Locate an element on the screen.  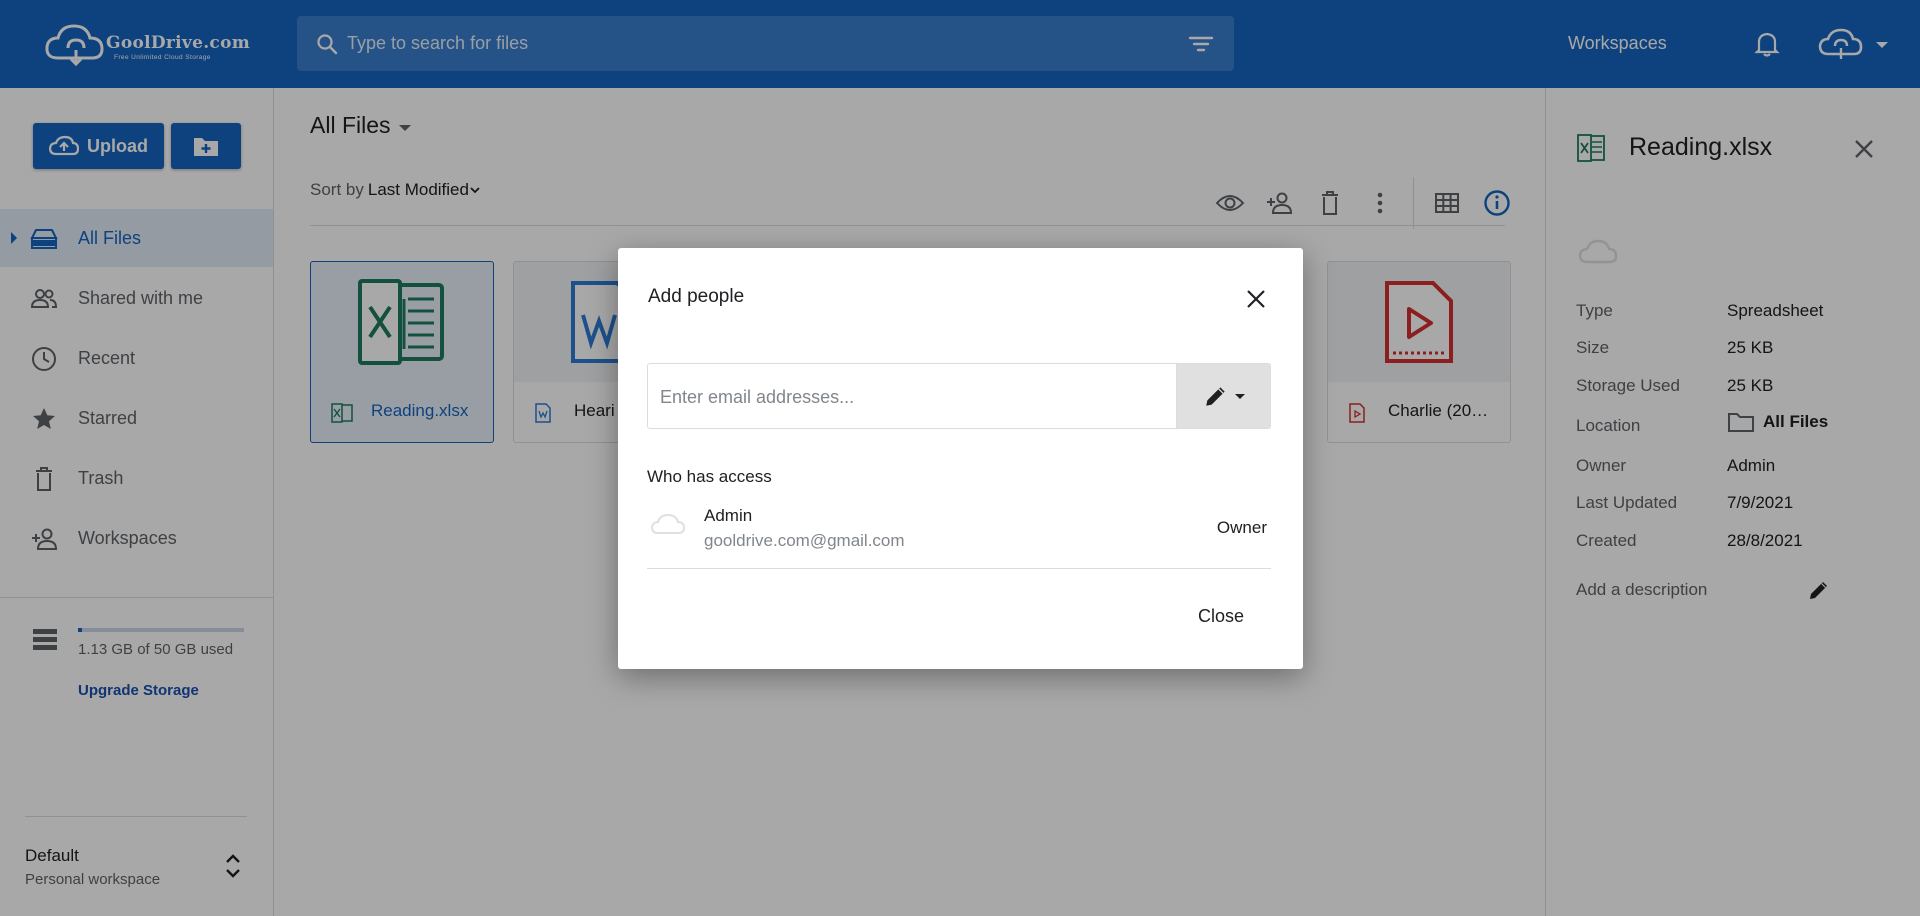
who-has-access-heading: Who has access is located at coordinates (709, 476).